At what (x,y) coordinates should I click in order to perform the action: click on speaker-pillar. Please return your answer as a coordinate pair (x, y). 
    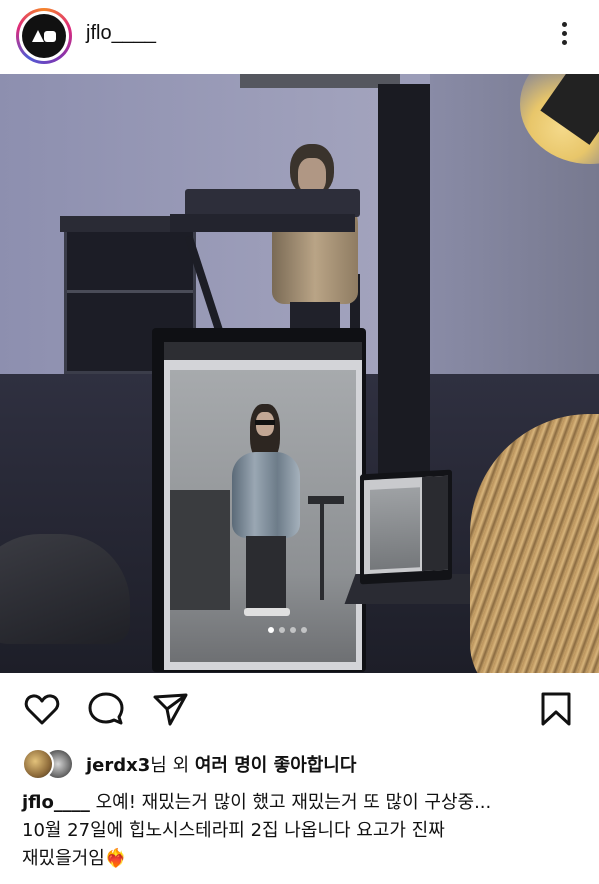
    Looking at the image, I should click on (404, 294).